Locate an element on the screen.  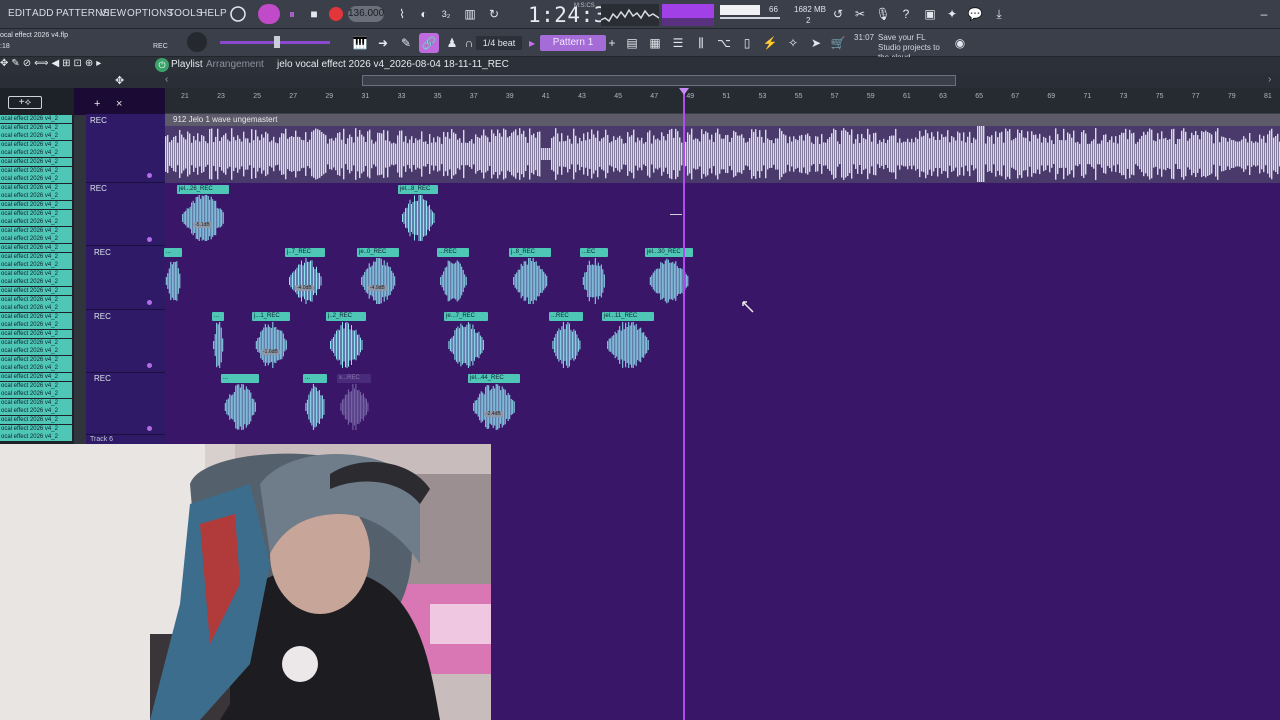
webcam-feed is located at coordinates (245, 582).